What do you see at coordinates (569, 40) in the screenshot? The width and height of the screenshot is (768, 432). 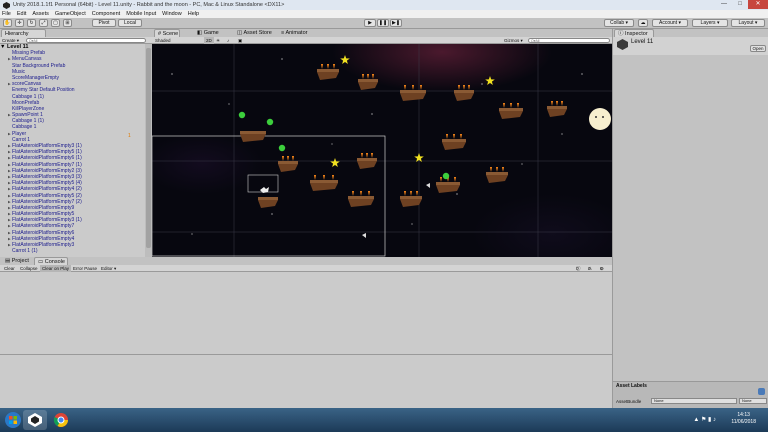 I see `scene-search-input` at bounding box center [569, 40].